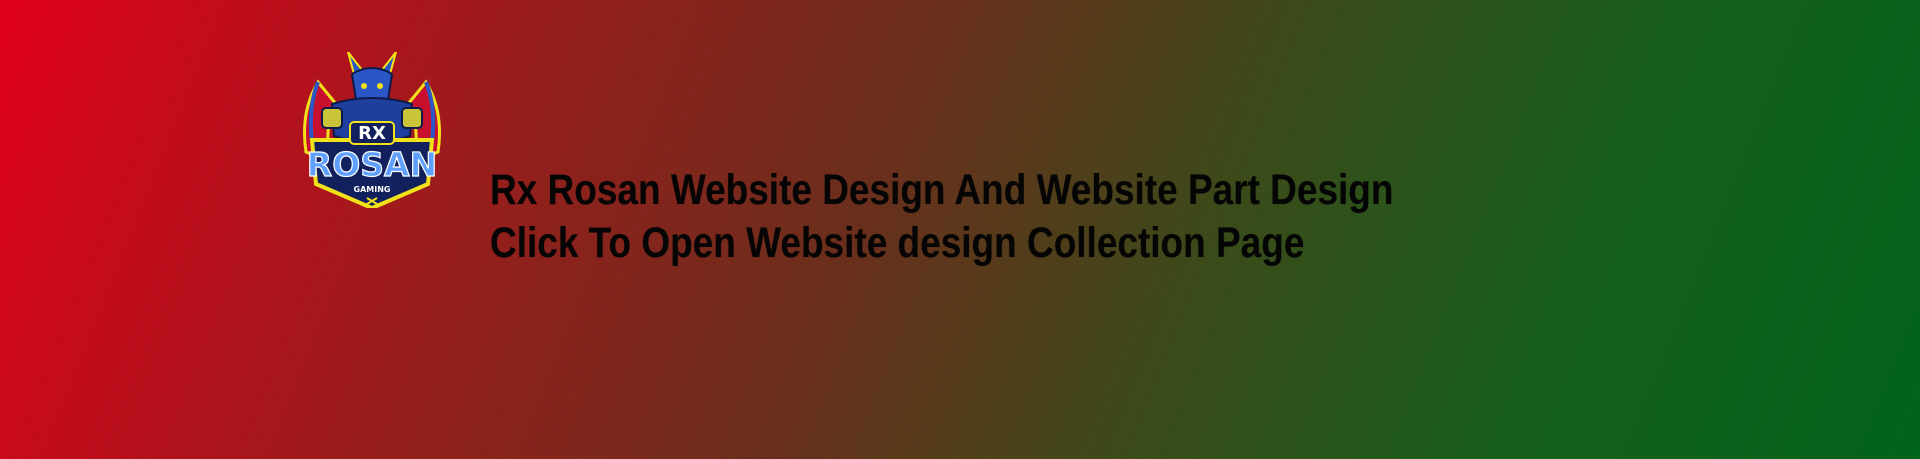  What do you see at coordinates (372, 189) in the screenshot?
I see `logo-sub-text: GAMING` at bounding box center [372, 189].